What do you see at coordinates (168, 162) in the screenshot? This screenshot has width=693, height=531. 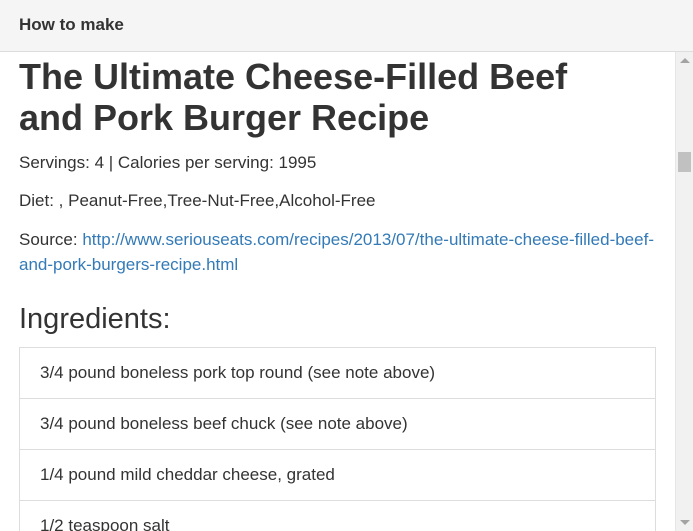 I see `servings-calories-text: Servings: 4 | Calories per serving: 1995` at bounding box center [168, 162].